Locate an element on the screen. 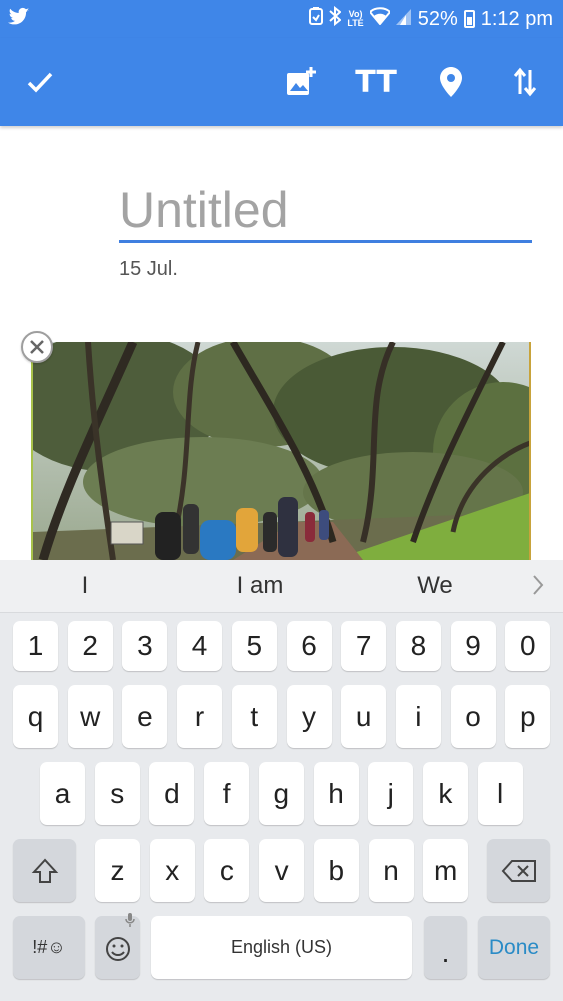 Image resolution: width=563 pixels, height=1001 pixels. location-pin-icon is located at coordinates (451, 82).